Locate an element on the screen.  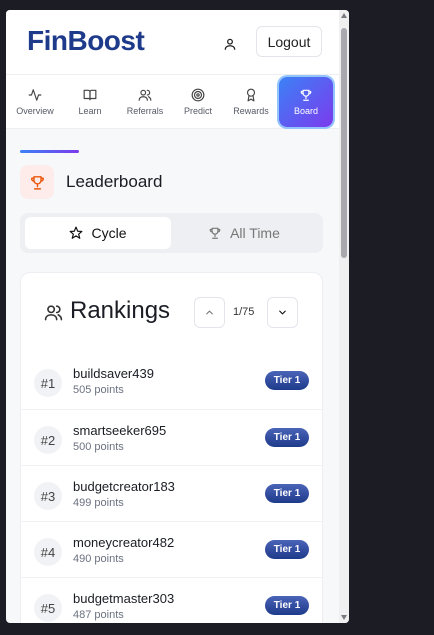
nav-label: Rewards is located at coordinates (251, 111).